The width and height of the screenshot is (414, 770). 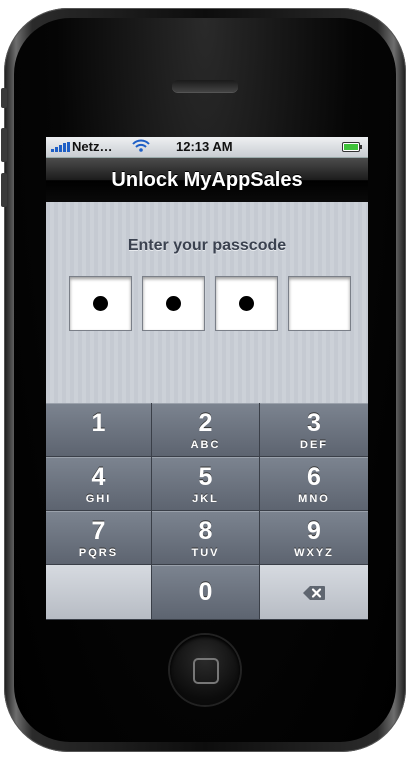 What do you see at coordinates (204, 146) in the screenshot?
I see `status-time: 12:13 AM` at bounding box center [204, 146].